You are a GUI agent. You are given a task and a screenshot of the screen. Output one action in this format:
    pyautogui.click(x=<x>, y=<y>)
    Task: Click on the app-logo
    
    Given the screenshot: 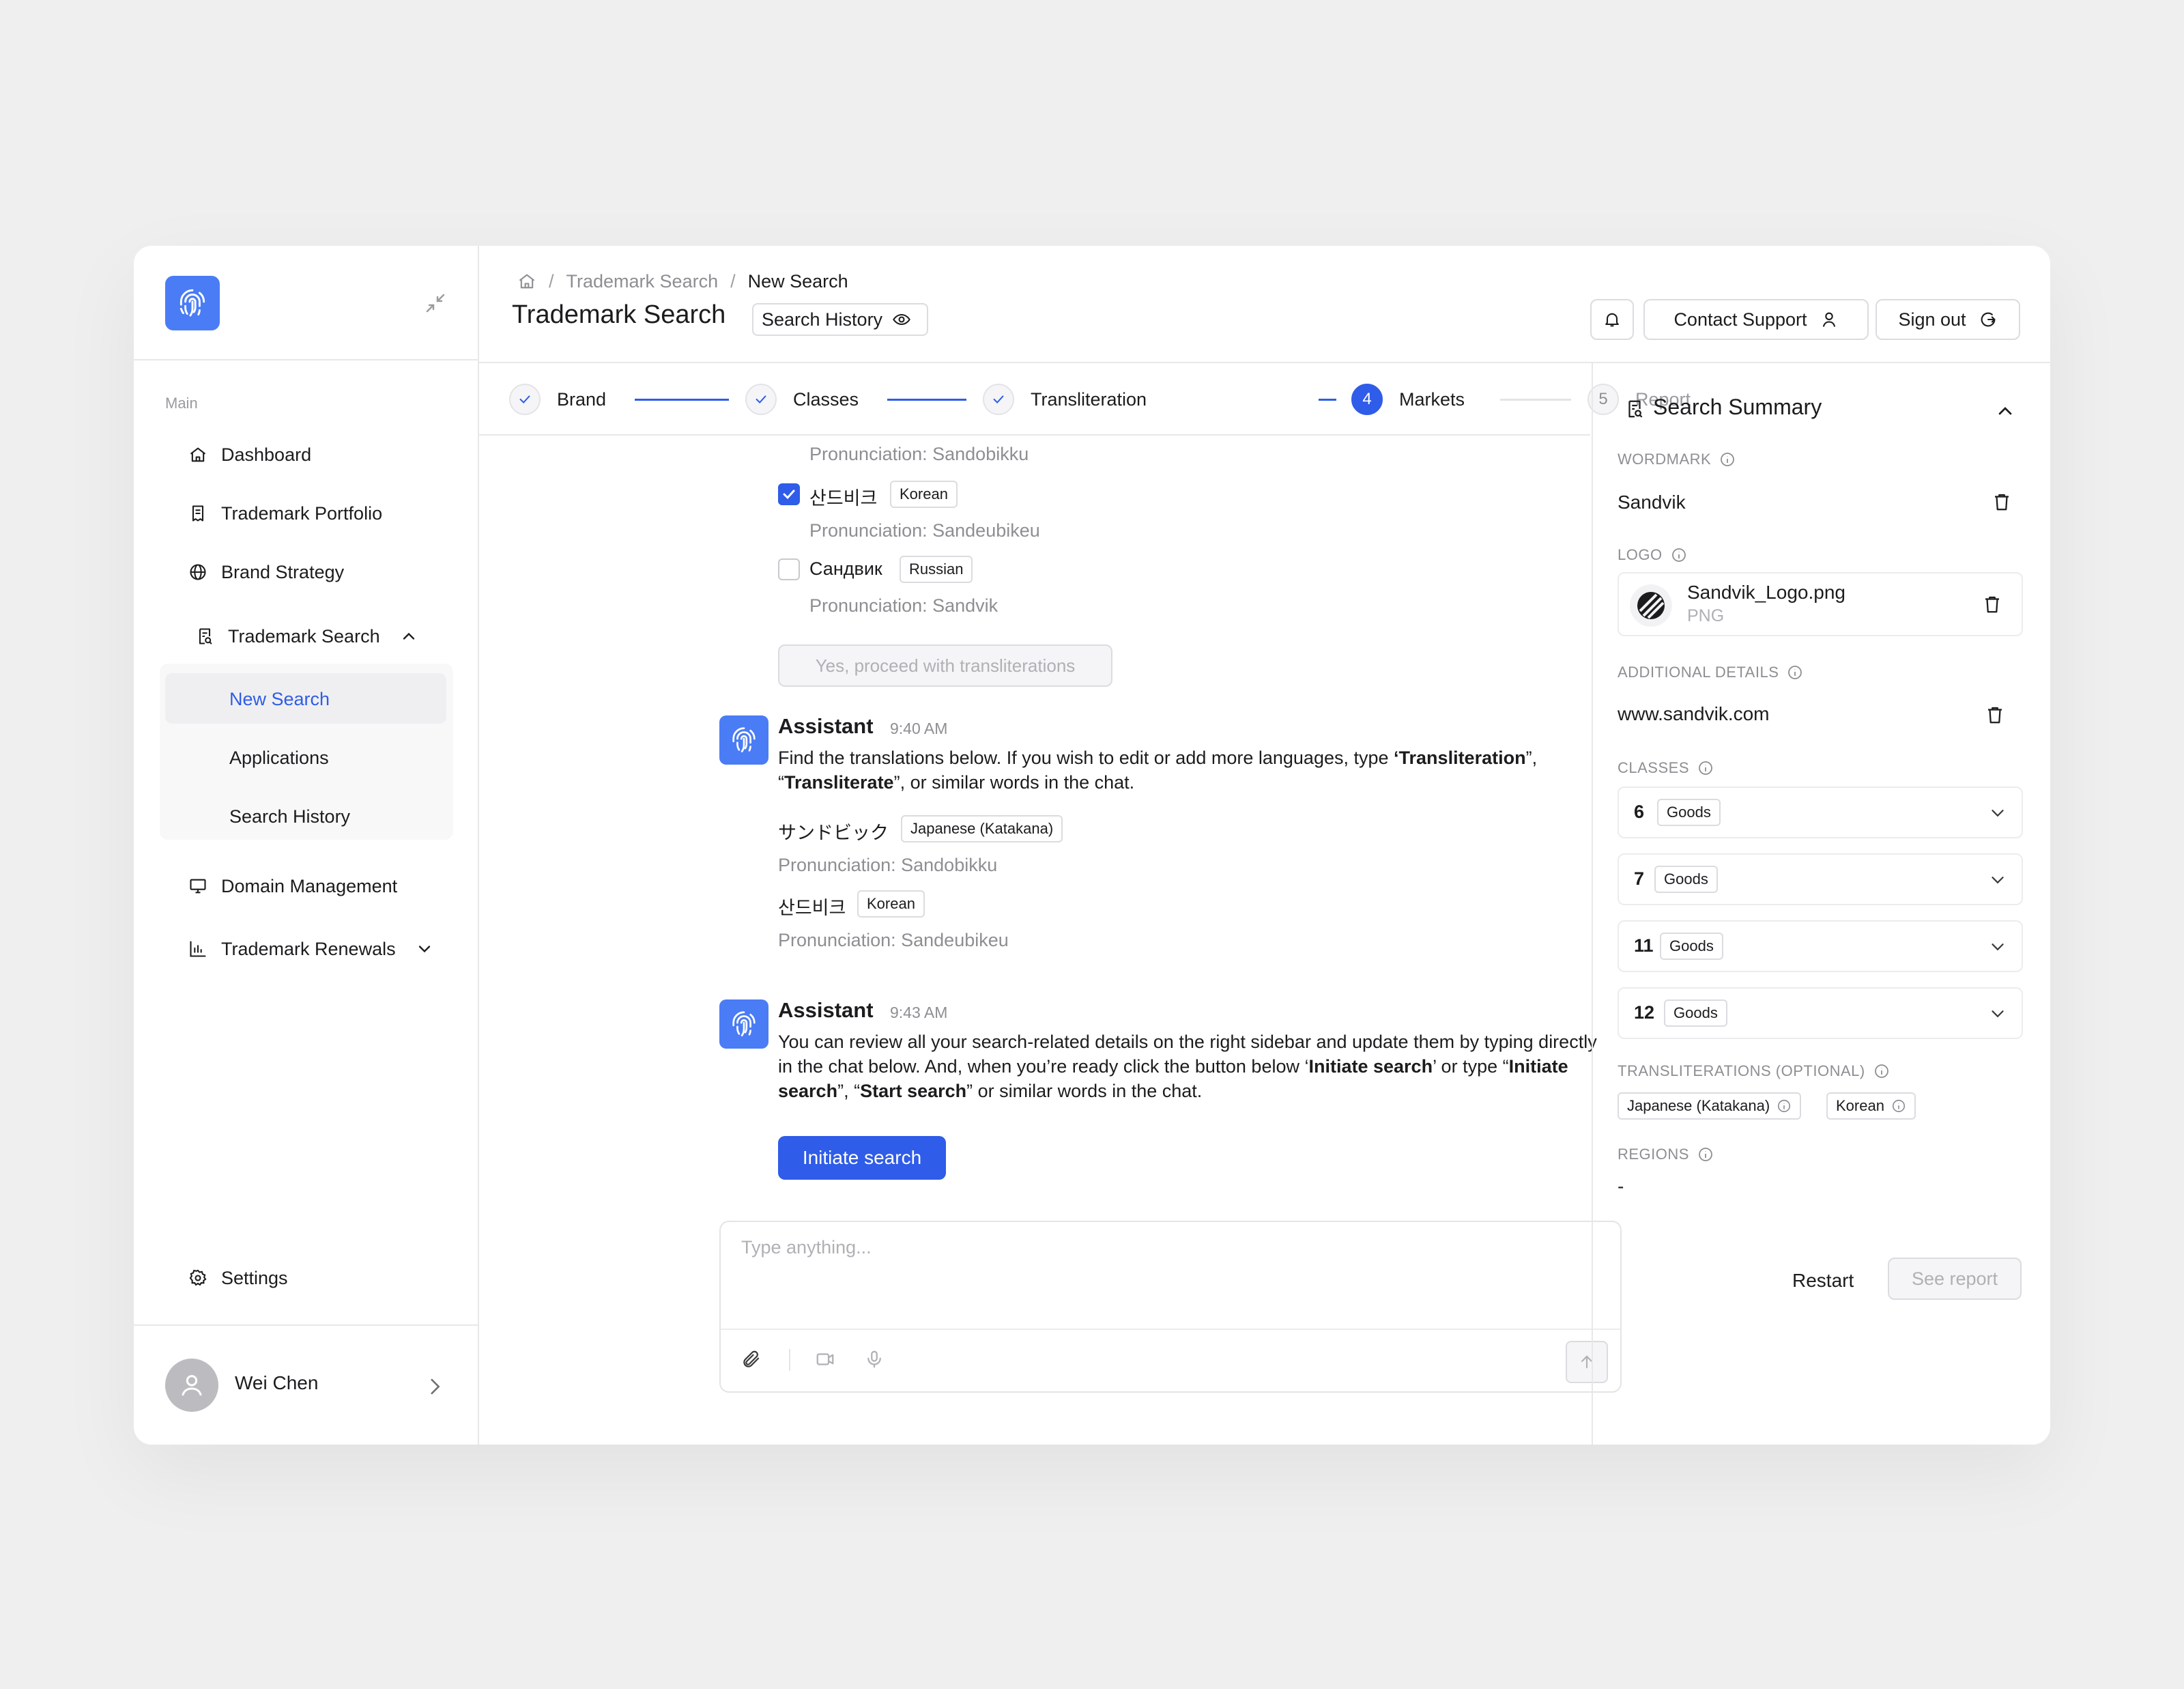 What is the action you would take?
    pyautogui.click(x=192, y=303)
    